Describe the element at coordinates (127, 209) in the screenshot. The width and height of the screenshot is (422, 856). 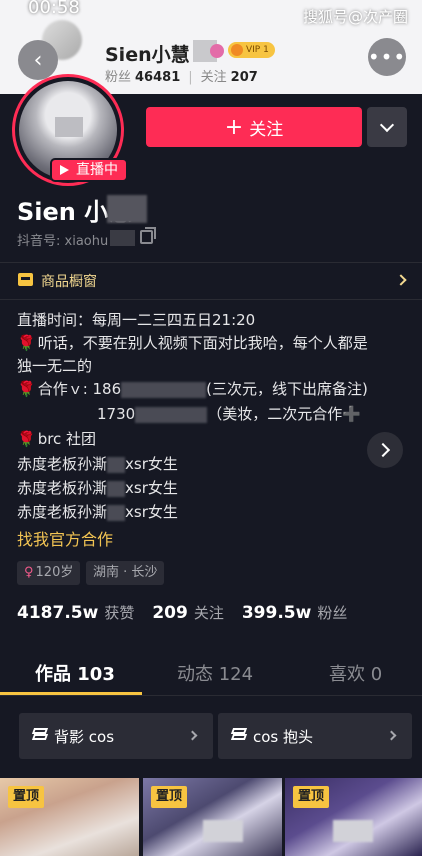
I see `name-blur` at that location.